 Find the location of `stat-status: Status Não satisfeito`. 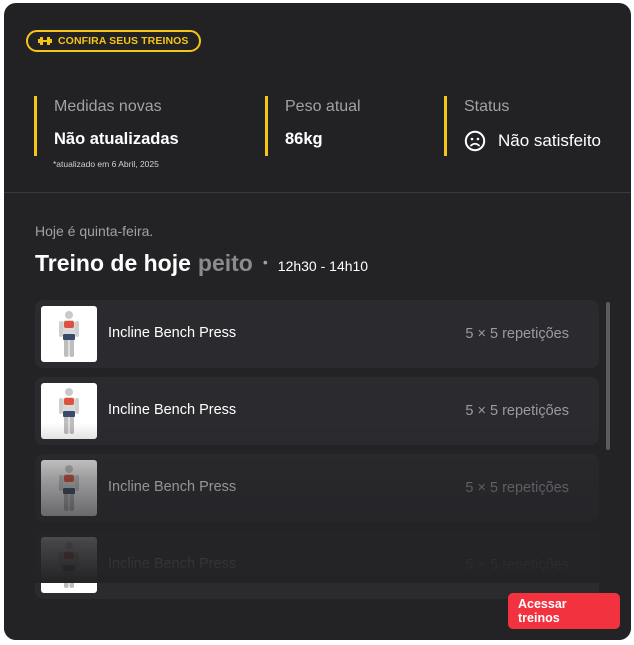

stat-status: Status Não satisfeito is located at coordinates (522, 126).